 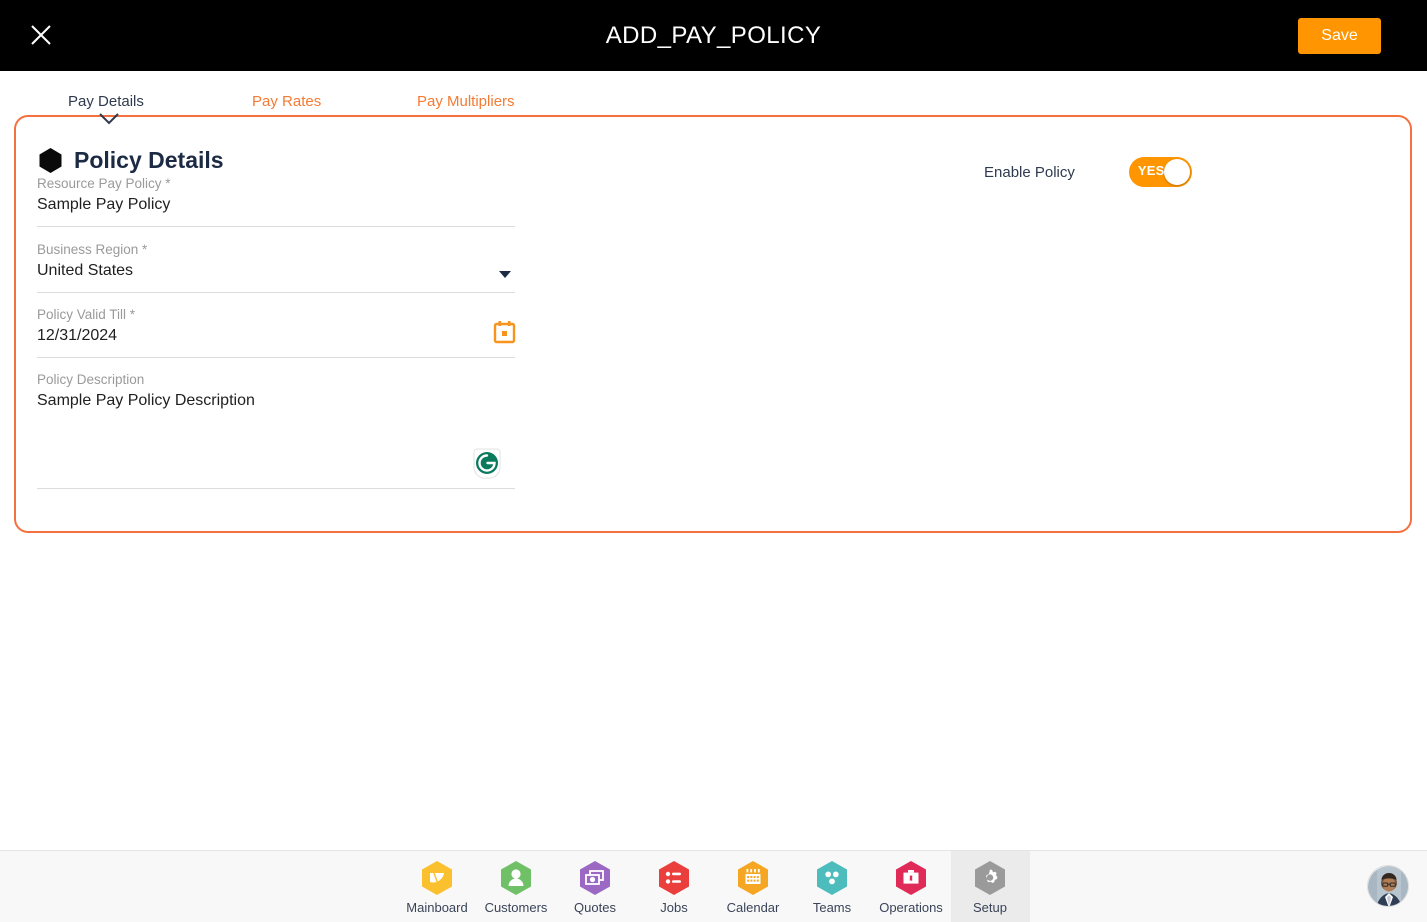 What do you see at coordinates (990, 878) in the screenshot?
I see `setup-icon` at bounding box center [990, 878].